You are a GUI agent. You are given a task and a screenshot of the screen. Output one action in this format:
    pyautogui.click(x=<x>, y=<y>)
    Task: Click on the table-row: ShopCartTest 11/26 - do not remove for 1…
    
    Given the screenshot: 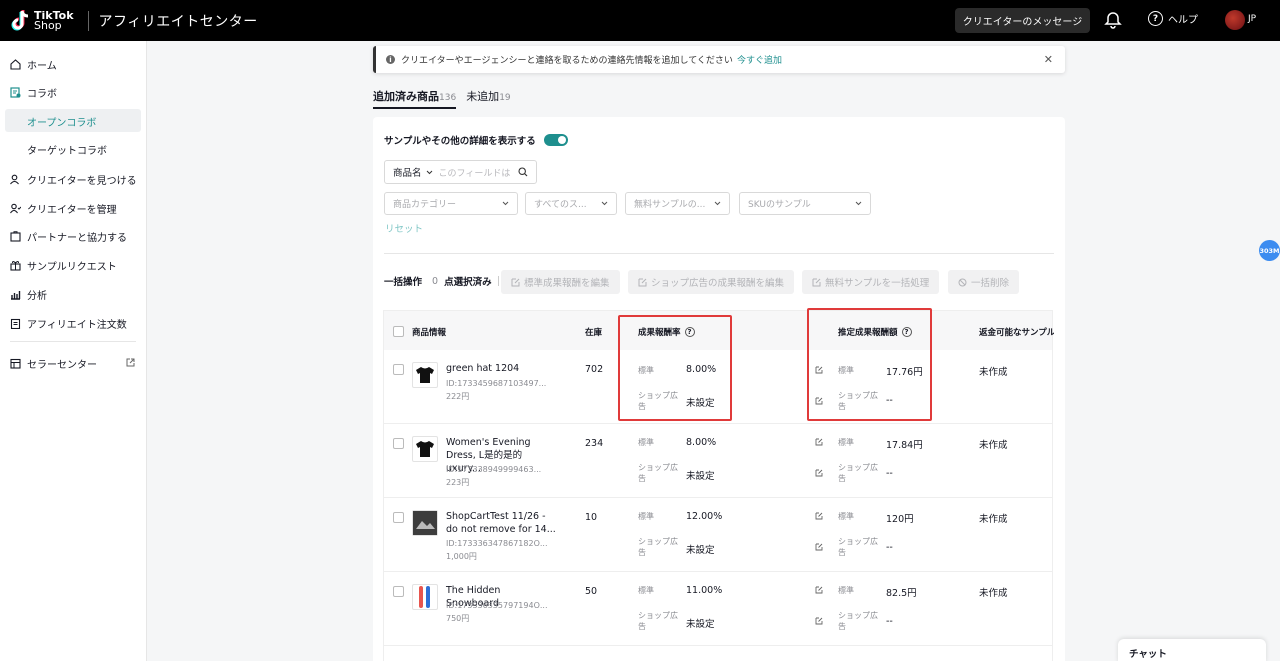 What is the action you would take?
    pyautogui.click(x=718, y=535)
    